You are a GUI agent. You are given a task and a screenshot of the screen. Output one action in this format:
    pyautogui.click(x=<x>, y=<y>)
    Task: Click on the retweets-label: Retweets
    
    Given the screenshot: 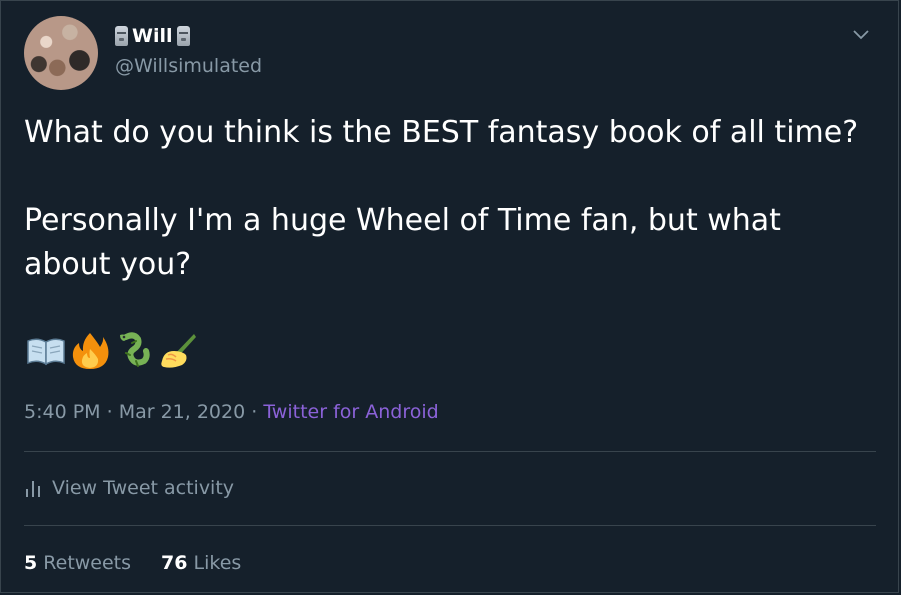 What is the action you would take?
    pyautogui.click(x=87, y=563)
    